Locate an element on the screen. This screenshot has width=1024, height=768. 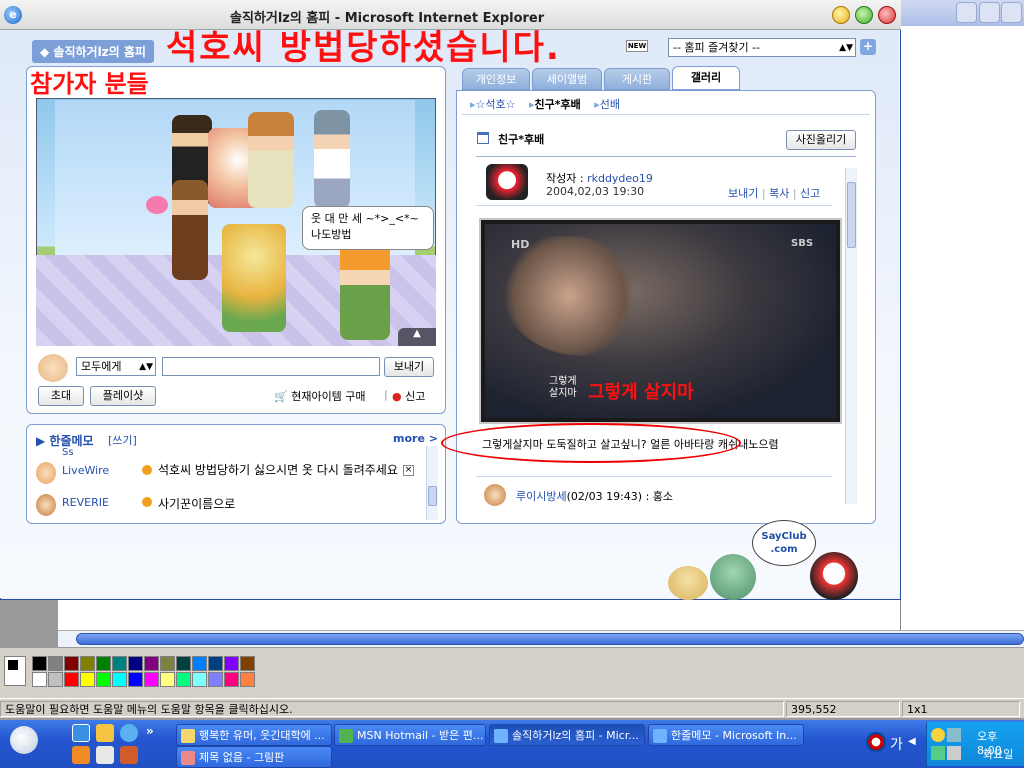
add-favorite-button: + is located at coordinates (868, 47).